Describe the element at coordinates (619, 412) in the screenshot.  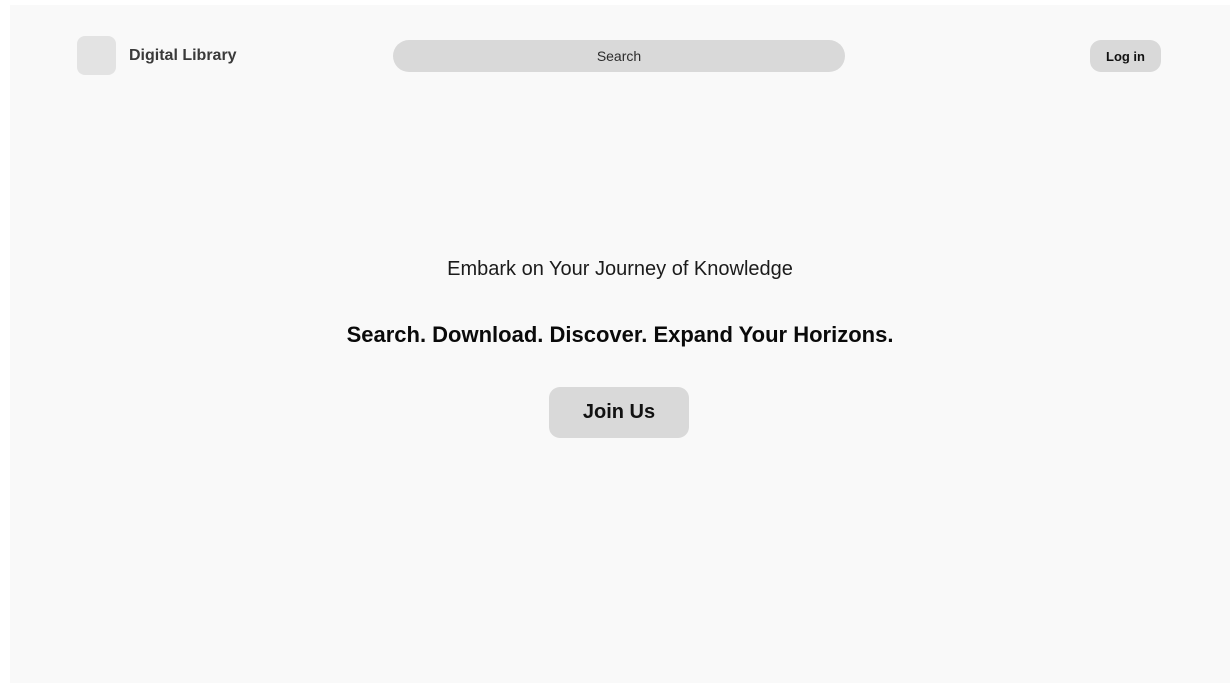
I see `join-us-button: Join Us` at that location.